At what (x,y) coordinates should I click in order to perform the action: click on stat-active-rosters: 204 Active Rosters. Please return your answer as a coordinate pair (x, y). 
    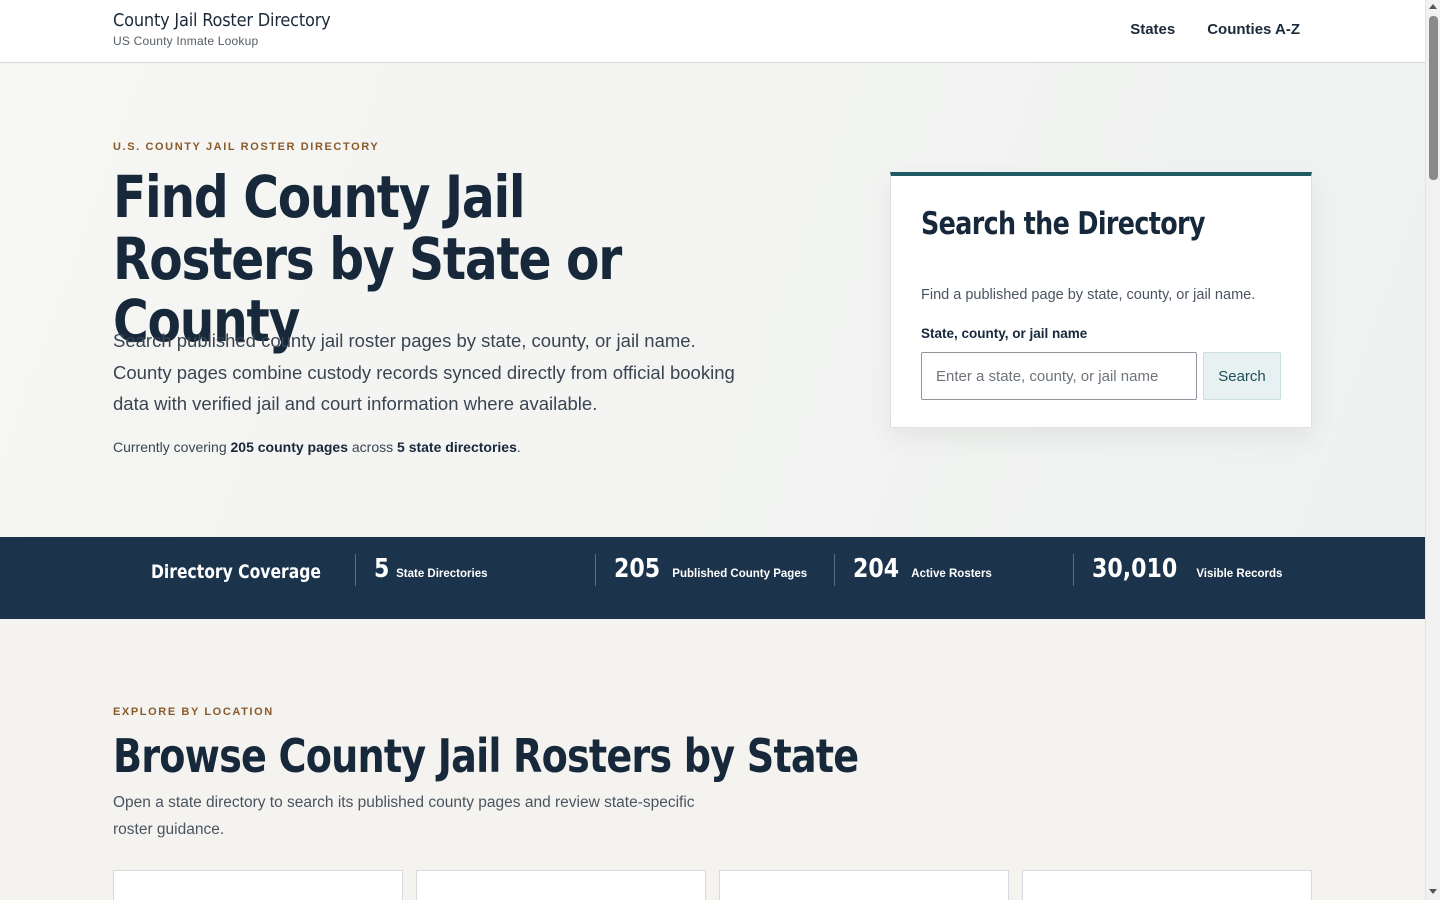
    Looking at the image, I should click on (913, 570).